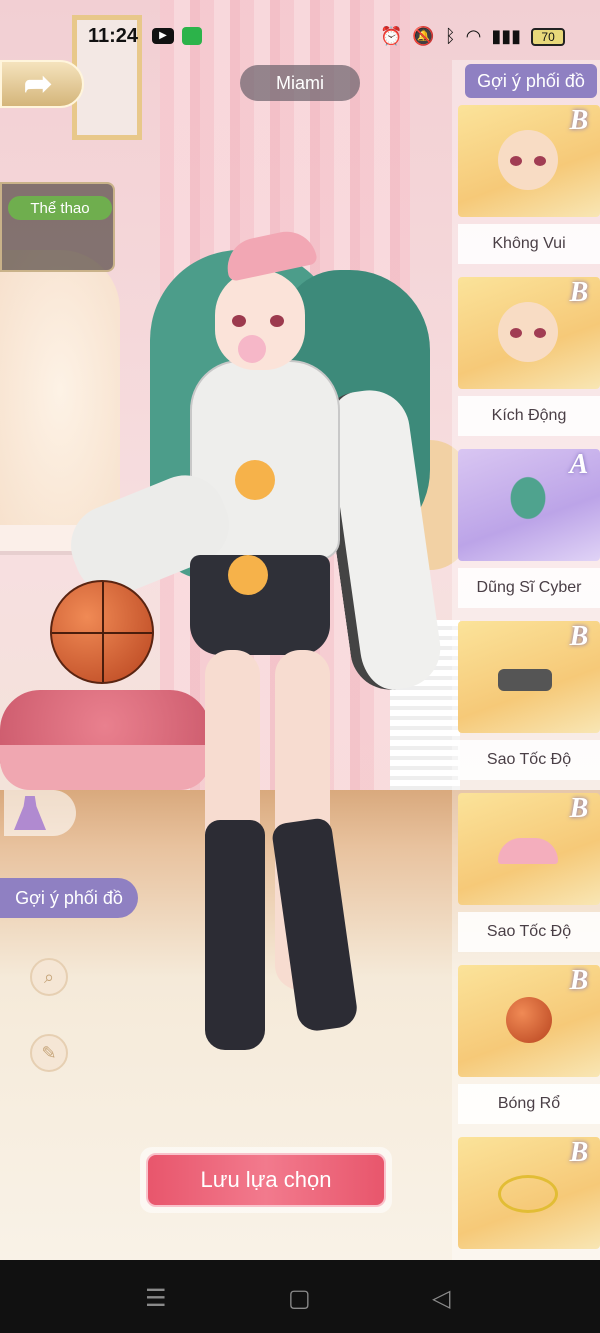  What do you see at coordinates (529, 1104) in the screenshot?
I see `item-label: Bóng Rổ` at bounding box center [529, 1104].